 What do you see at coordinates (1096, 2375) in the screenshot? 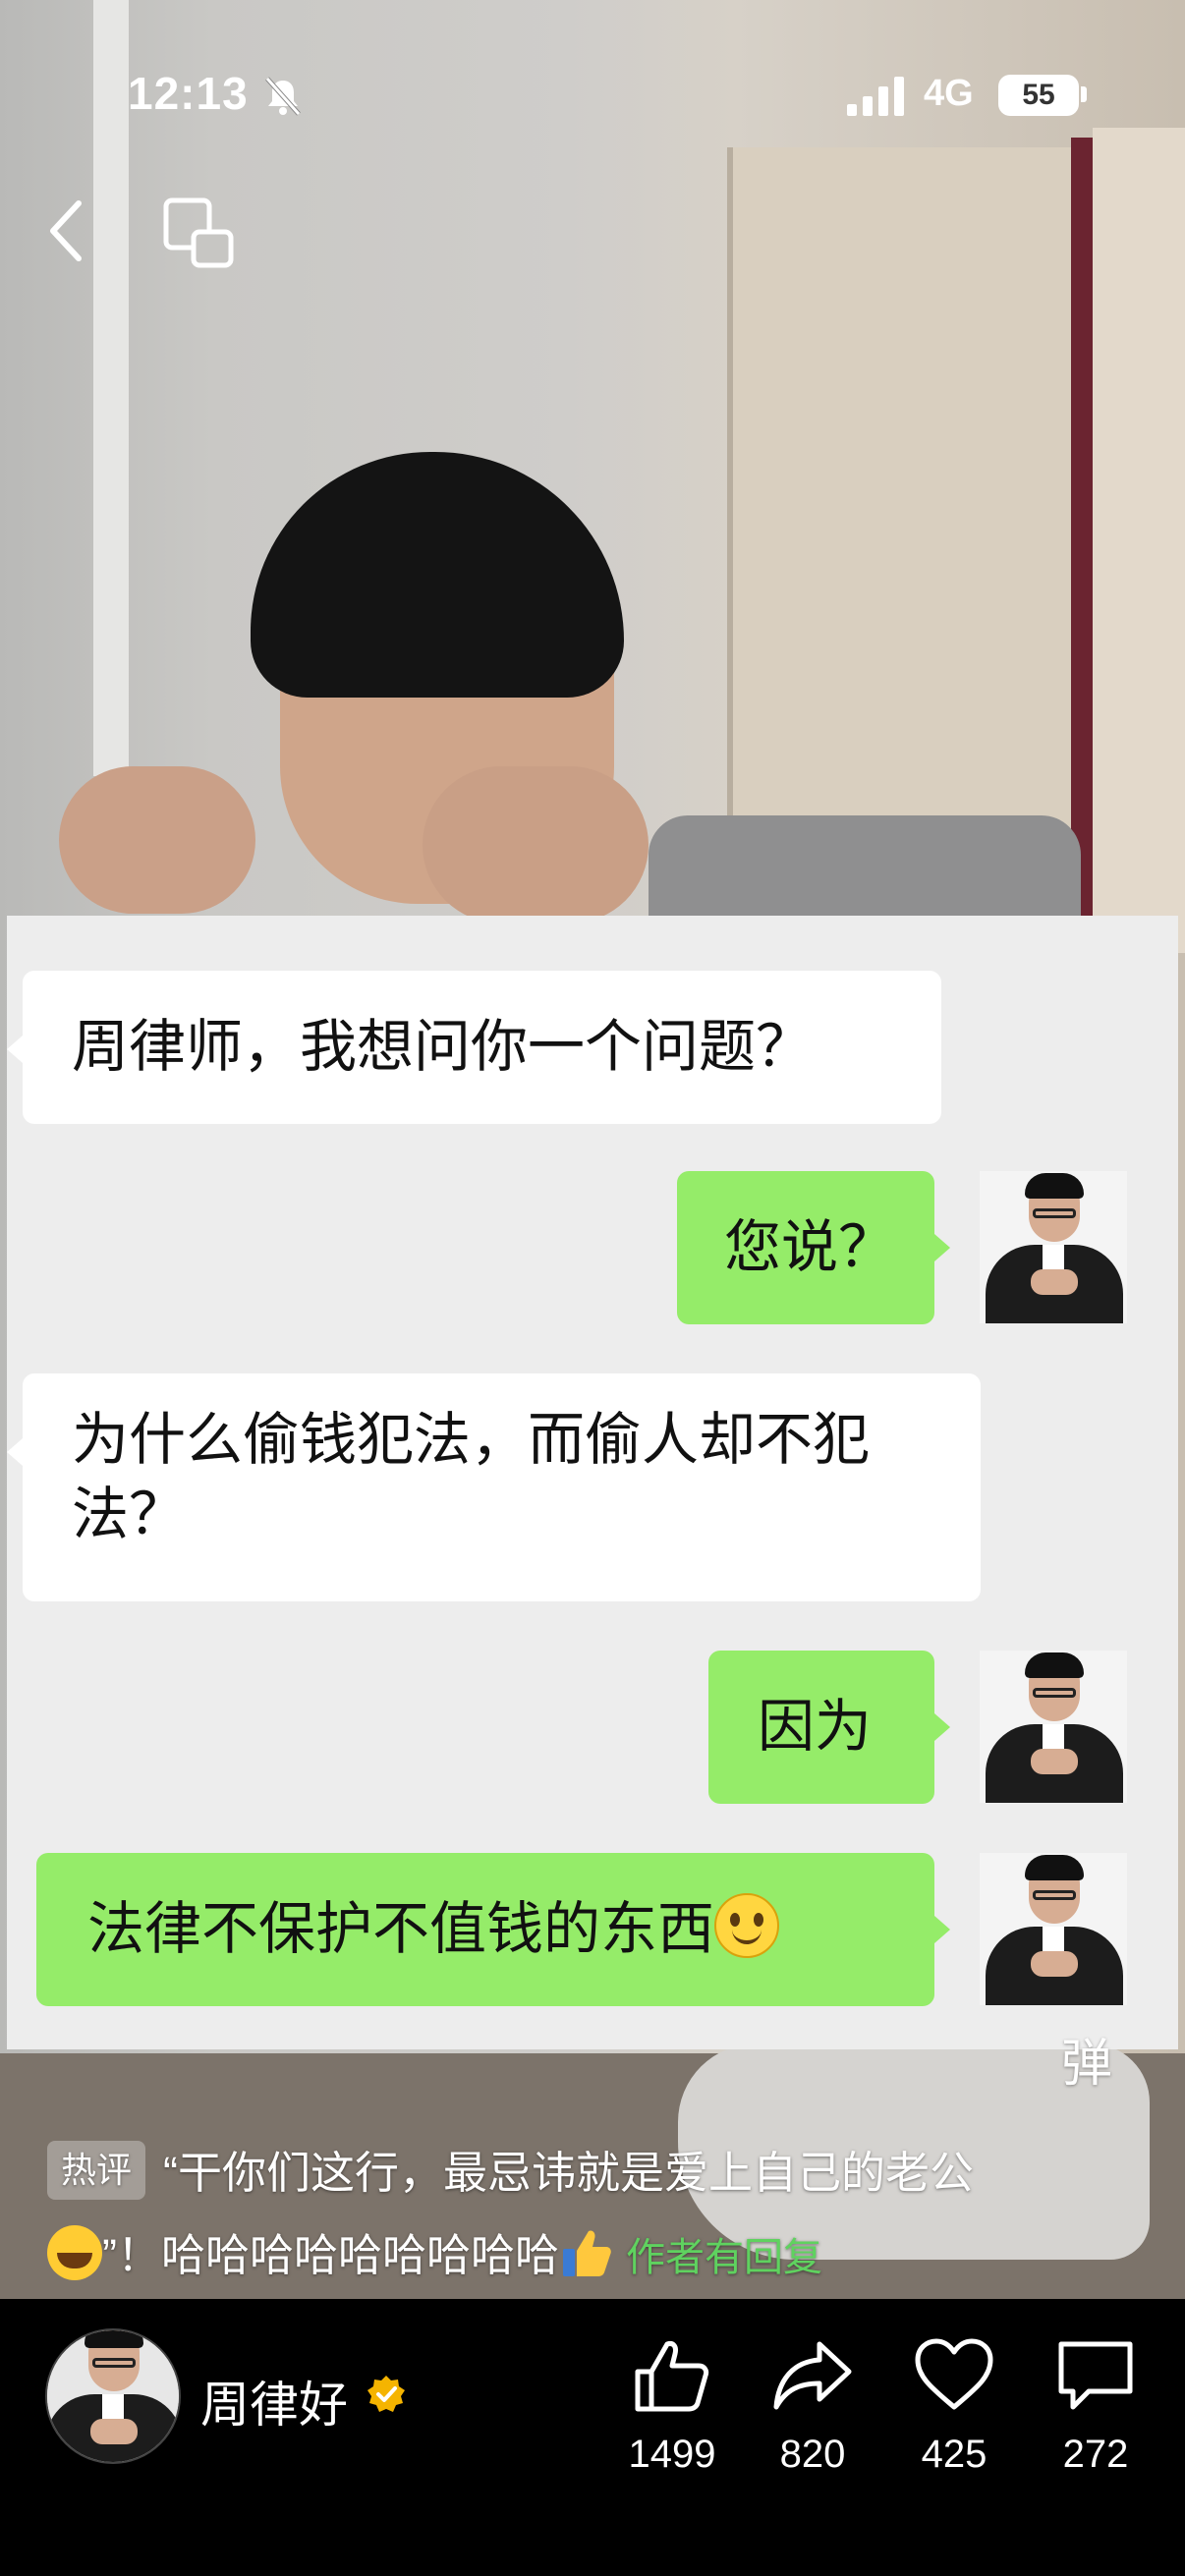
I see `comment-bubble-icon` at bounding box center [1096, 2375].